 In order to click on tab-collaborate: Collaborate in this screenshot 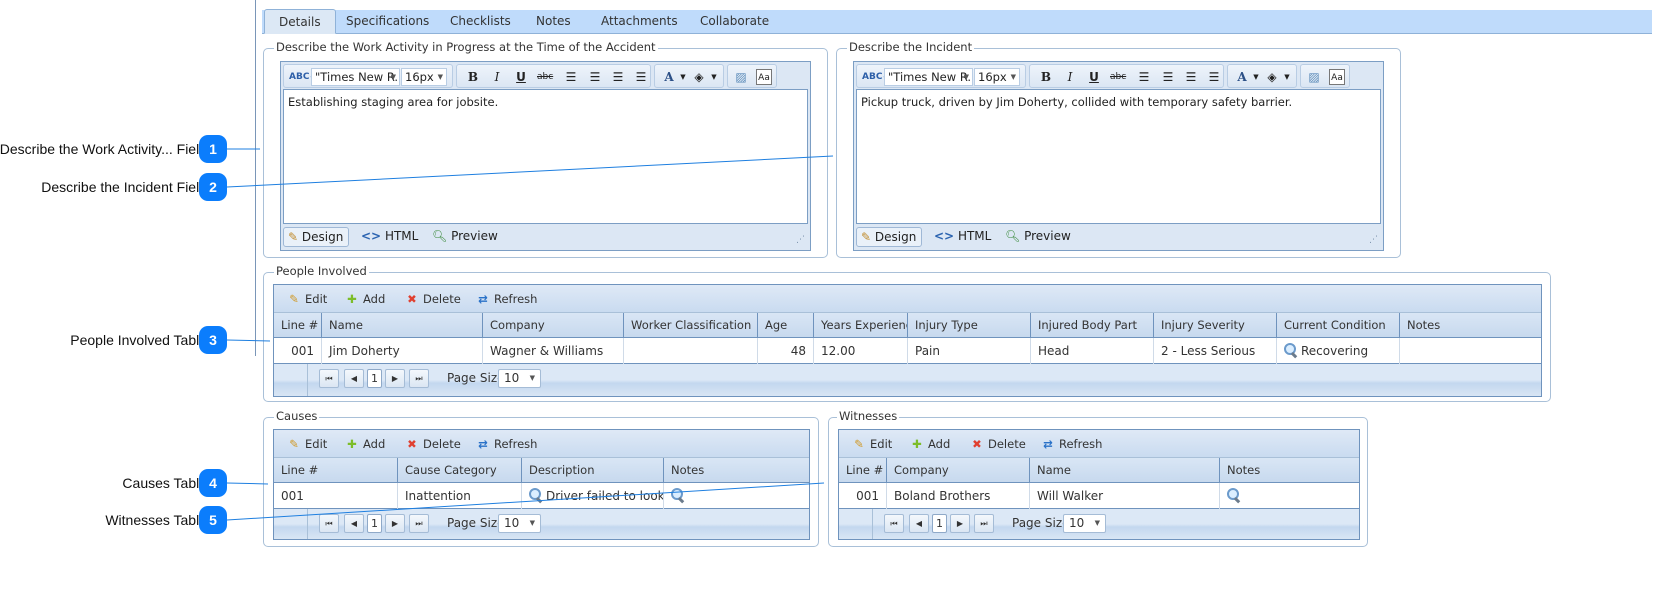, I will do `click(734, 22)`.